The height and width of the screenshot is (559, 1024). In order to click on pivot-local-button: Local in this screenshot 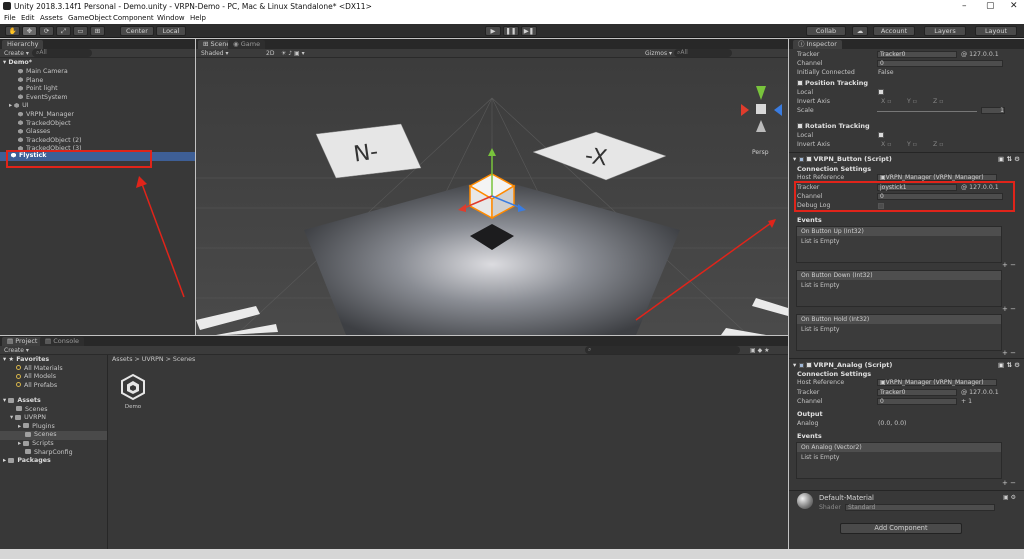, I will do `click(171, 31)`.